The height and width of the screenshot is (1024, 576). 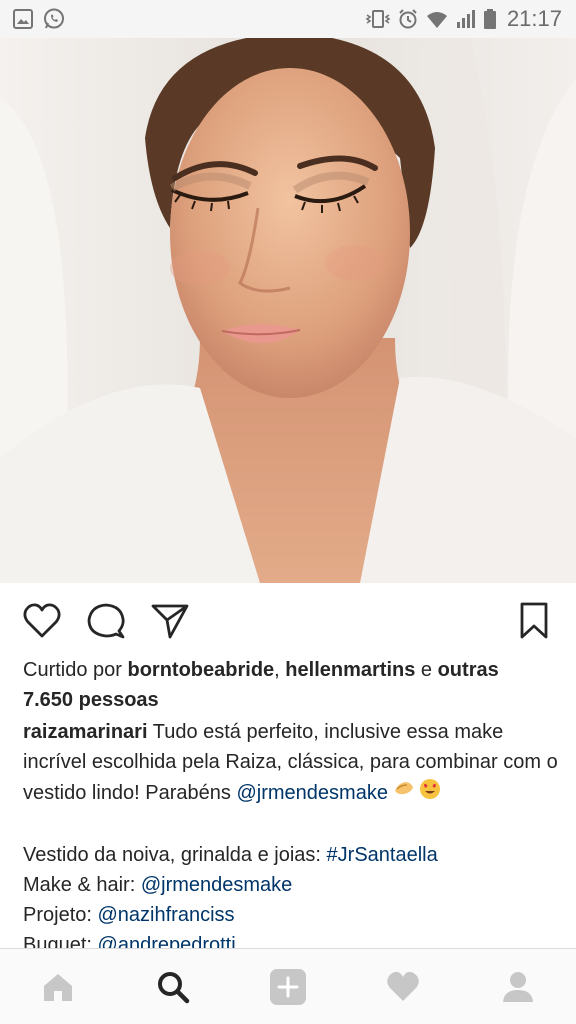 What do you see at coordinates (72, 670) in the screenshot?
I see `likes-prefix: Curtido por` at bounding box center [72, 670].